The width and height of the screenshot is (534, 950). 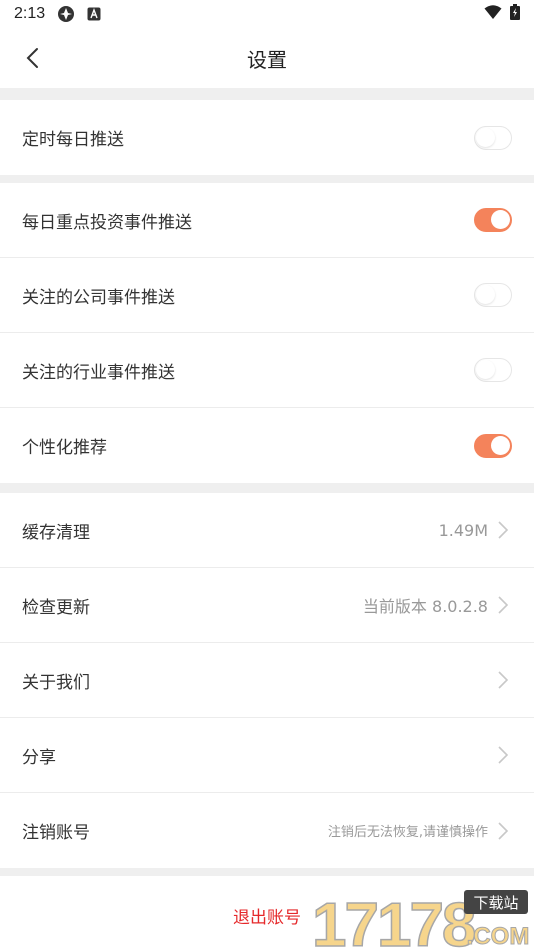 I want to click on setting-row-about-us: 关于我们, so click(x=267, y=680).